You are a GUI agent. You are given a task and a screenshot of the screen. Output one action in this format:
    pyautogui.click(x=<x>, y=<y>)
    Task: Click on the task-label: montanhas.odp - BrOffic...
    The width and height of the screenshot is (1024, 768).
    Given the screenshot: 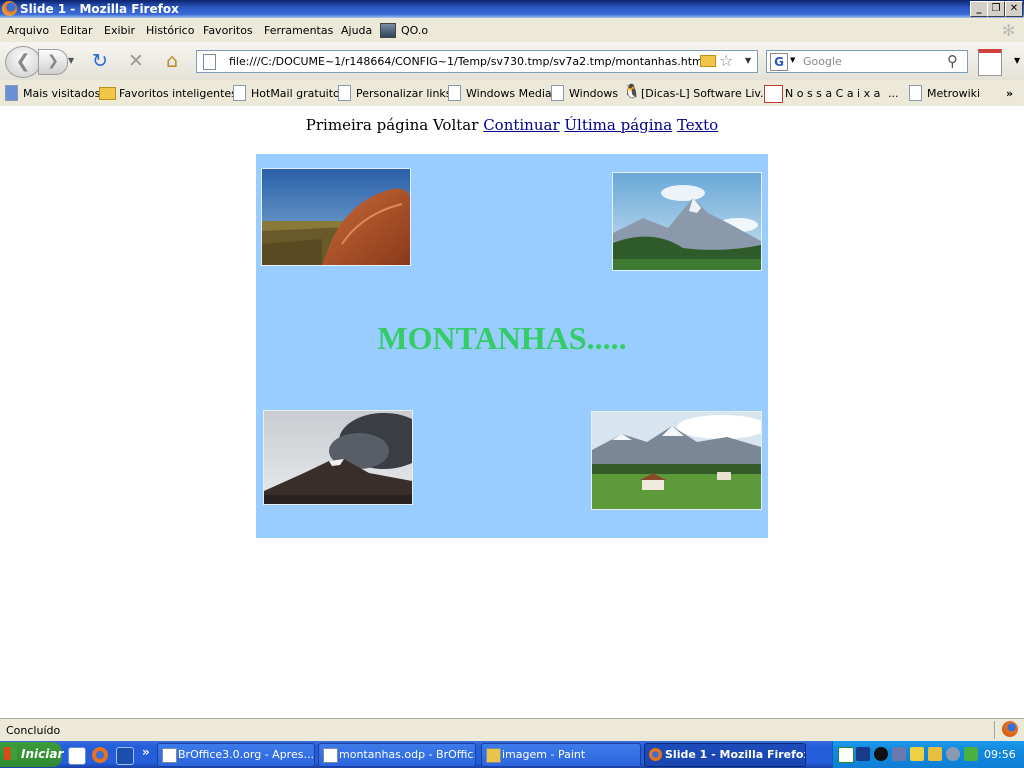 What is the action you would take?
    pyautogui.click(x=407, y=754)
    